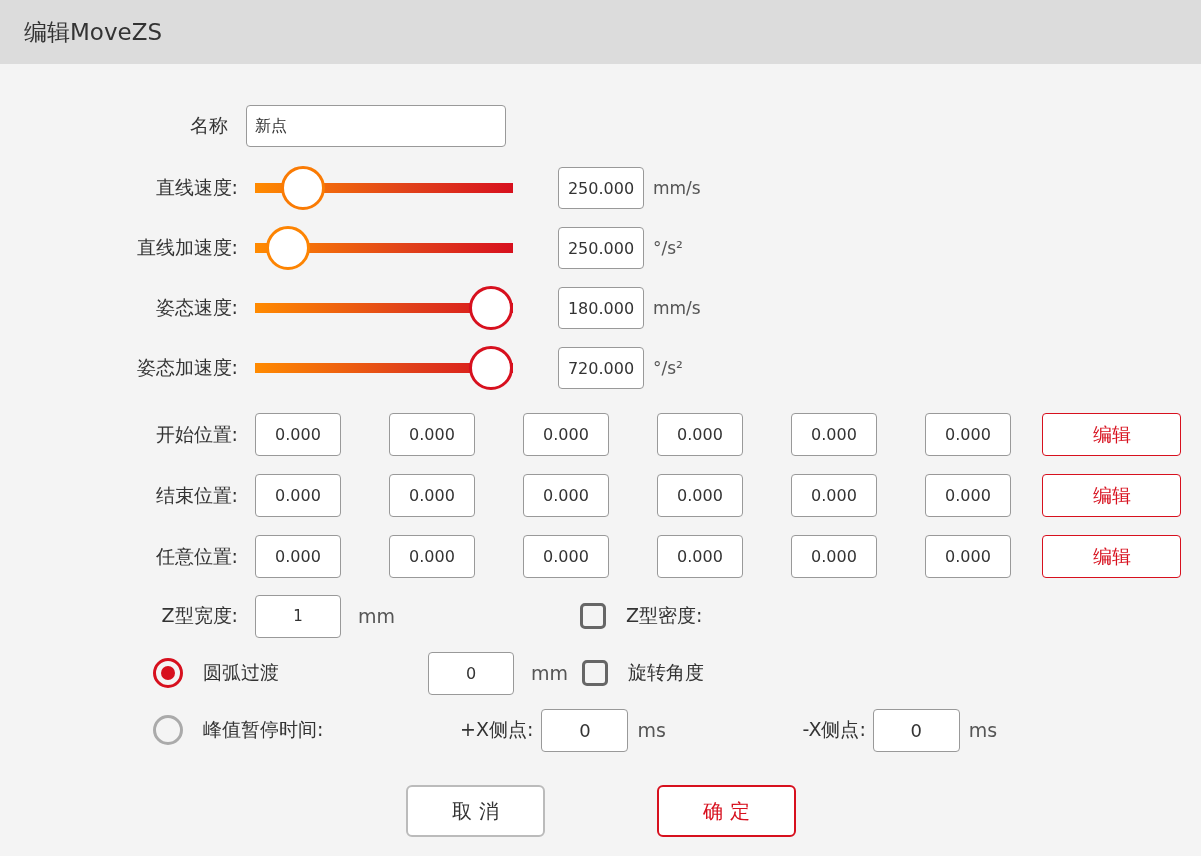 This screenshot has height=856, width=1201. What do you see at coordinates (833, 729) in the screenshot?
I see `field-label: -X侧点:` at bounding box center [833, 729].